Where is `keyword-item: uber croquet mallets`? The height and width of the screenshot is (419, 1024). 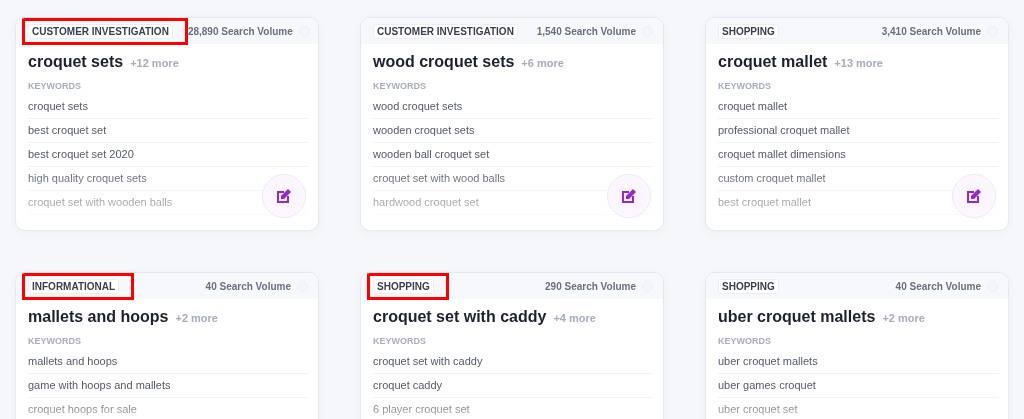
keyword-item: uber croquet mallets is located at coordinates (856, 362).